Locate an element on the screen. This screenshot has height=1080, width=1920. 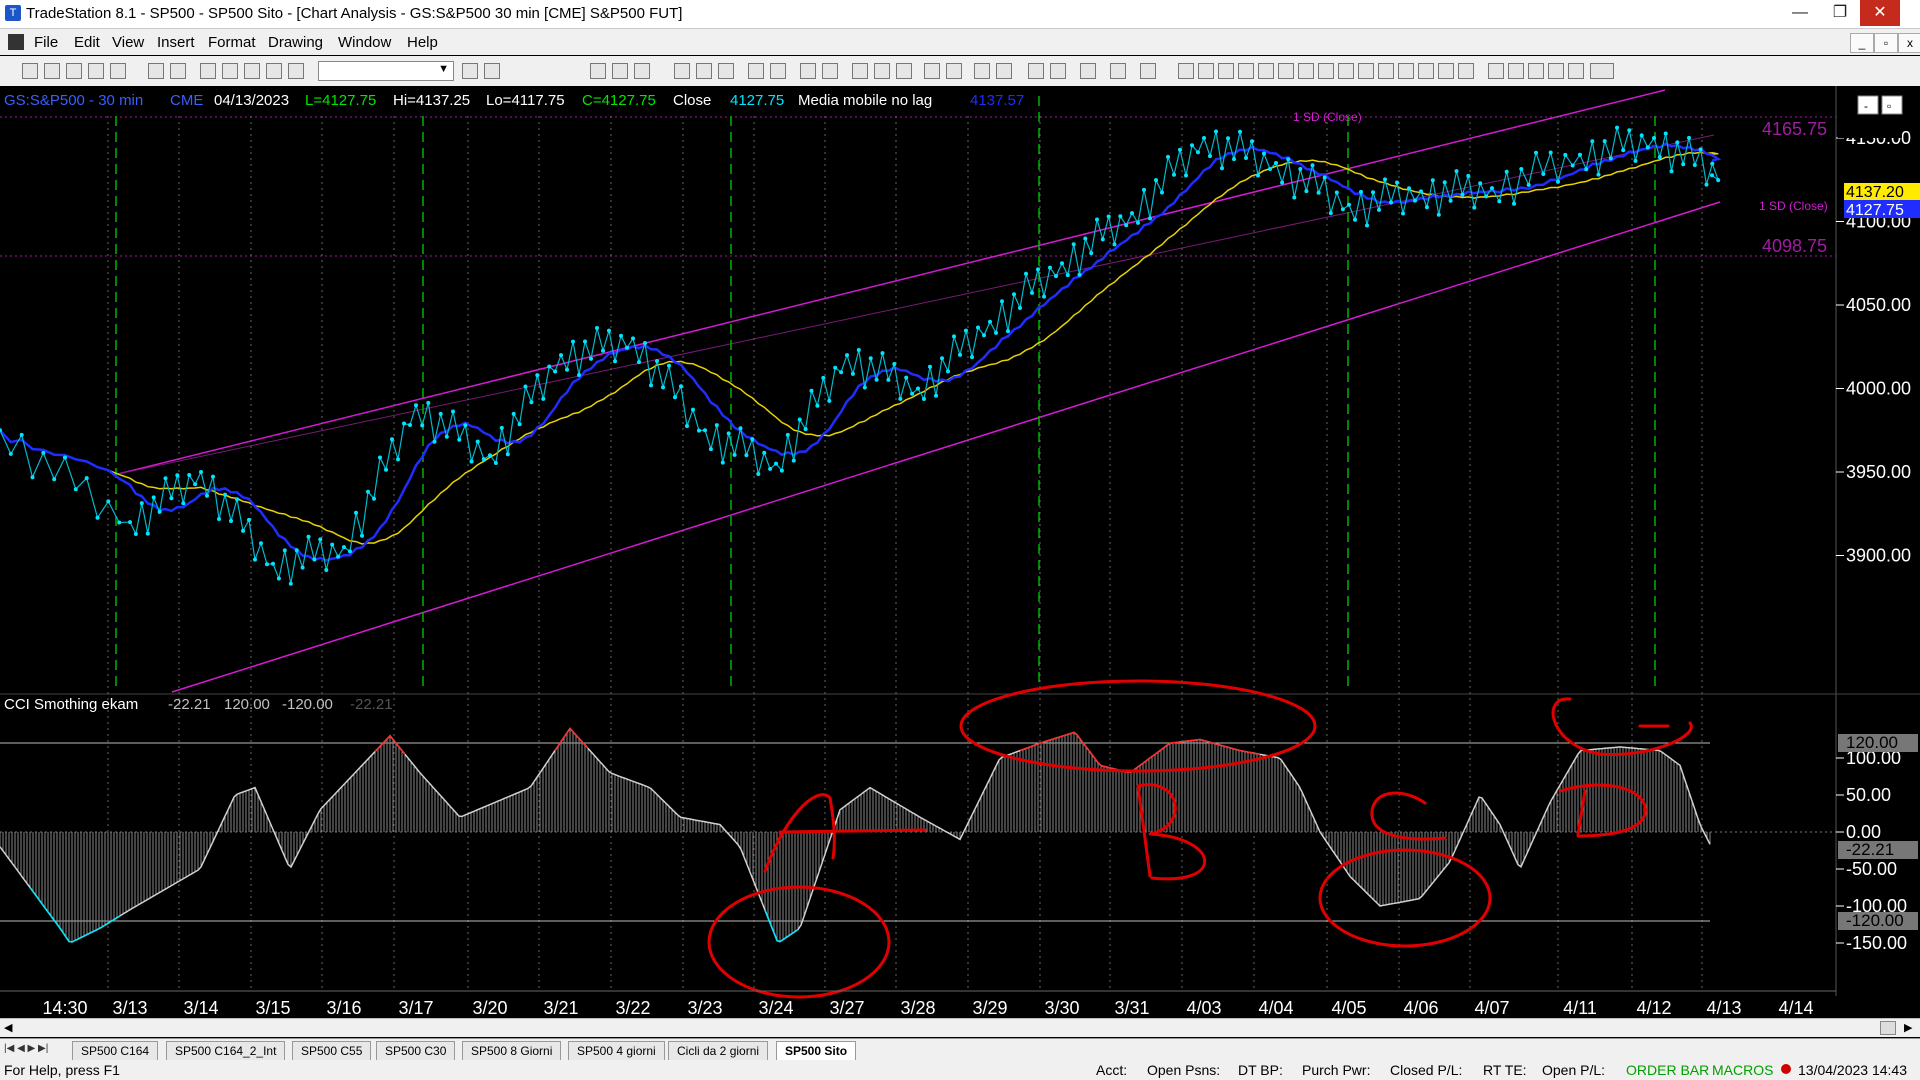
lock-icon is located at coordinates (252, 71).